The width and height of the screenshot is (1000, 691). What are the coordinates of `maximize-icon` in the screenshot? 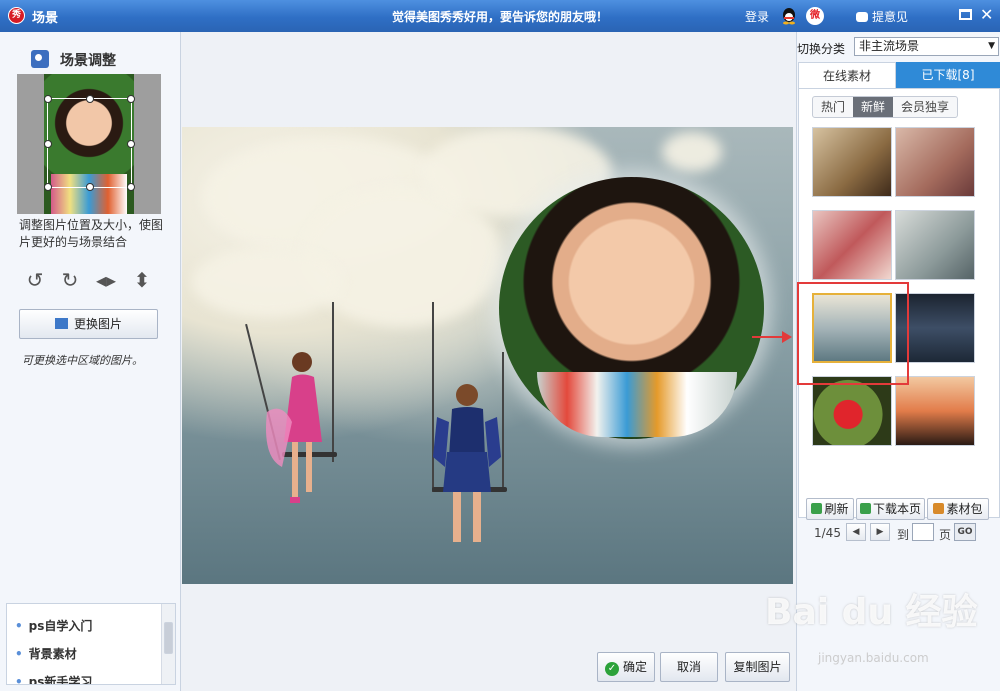 It's located at (965, 14).